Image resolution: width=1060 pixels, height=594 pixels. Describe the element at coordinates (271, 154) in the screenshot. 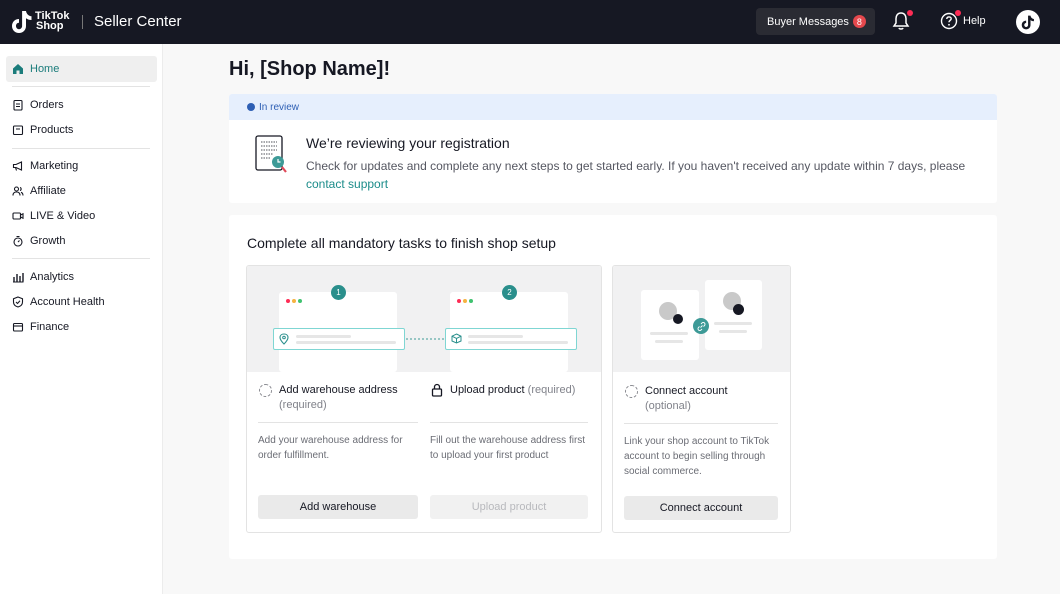

I see `document-review-icon` at that location.